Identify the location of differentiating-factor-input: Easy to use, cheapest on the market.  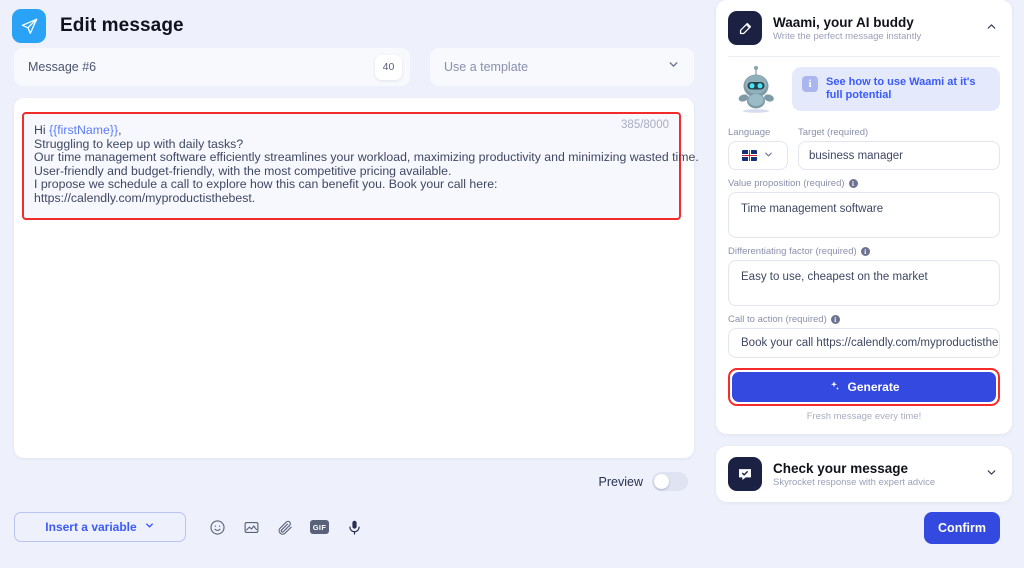
(864, 283).